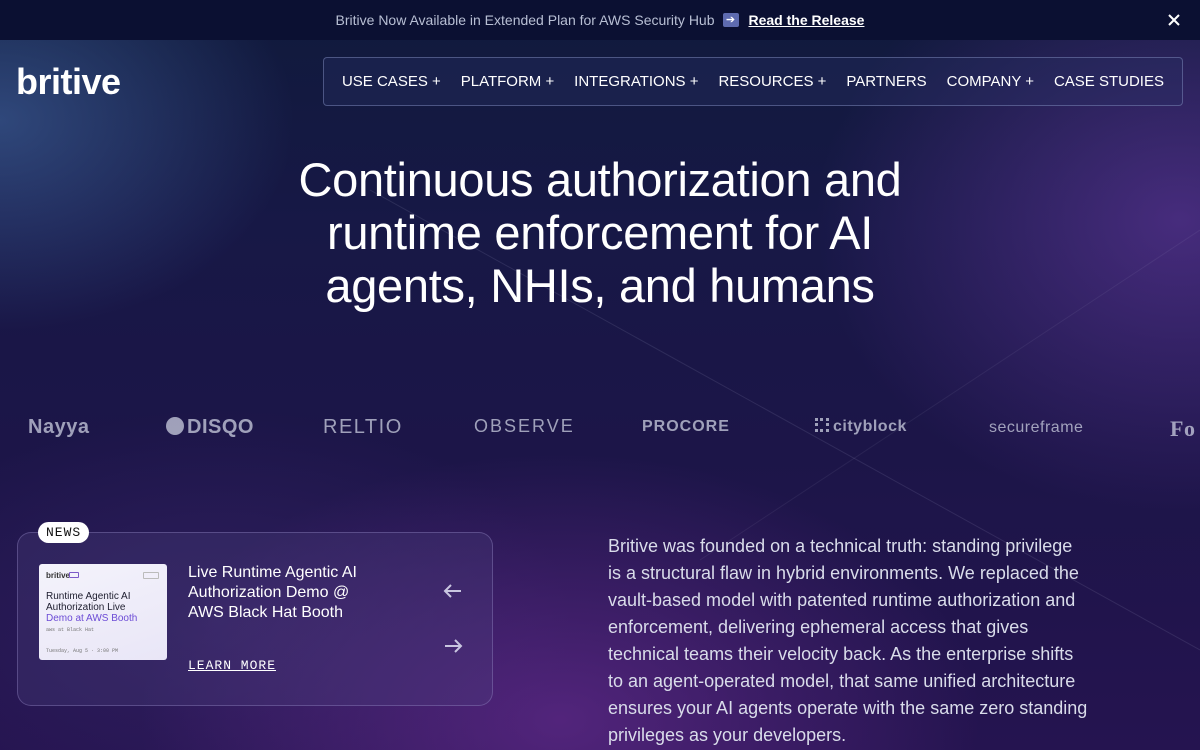 Image resolution: width=1200 pixels, height=750 pixels. What do you see at coordinates (508, 81) in the screenshot?
I see `nav-platform: PLATFORM +` at bounding box center [508, 81].